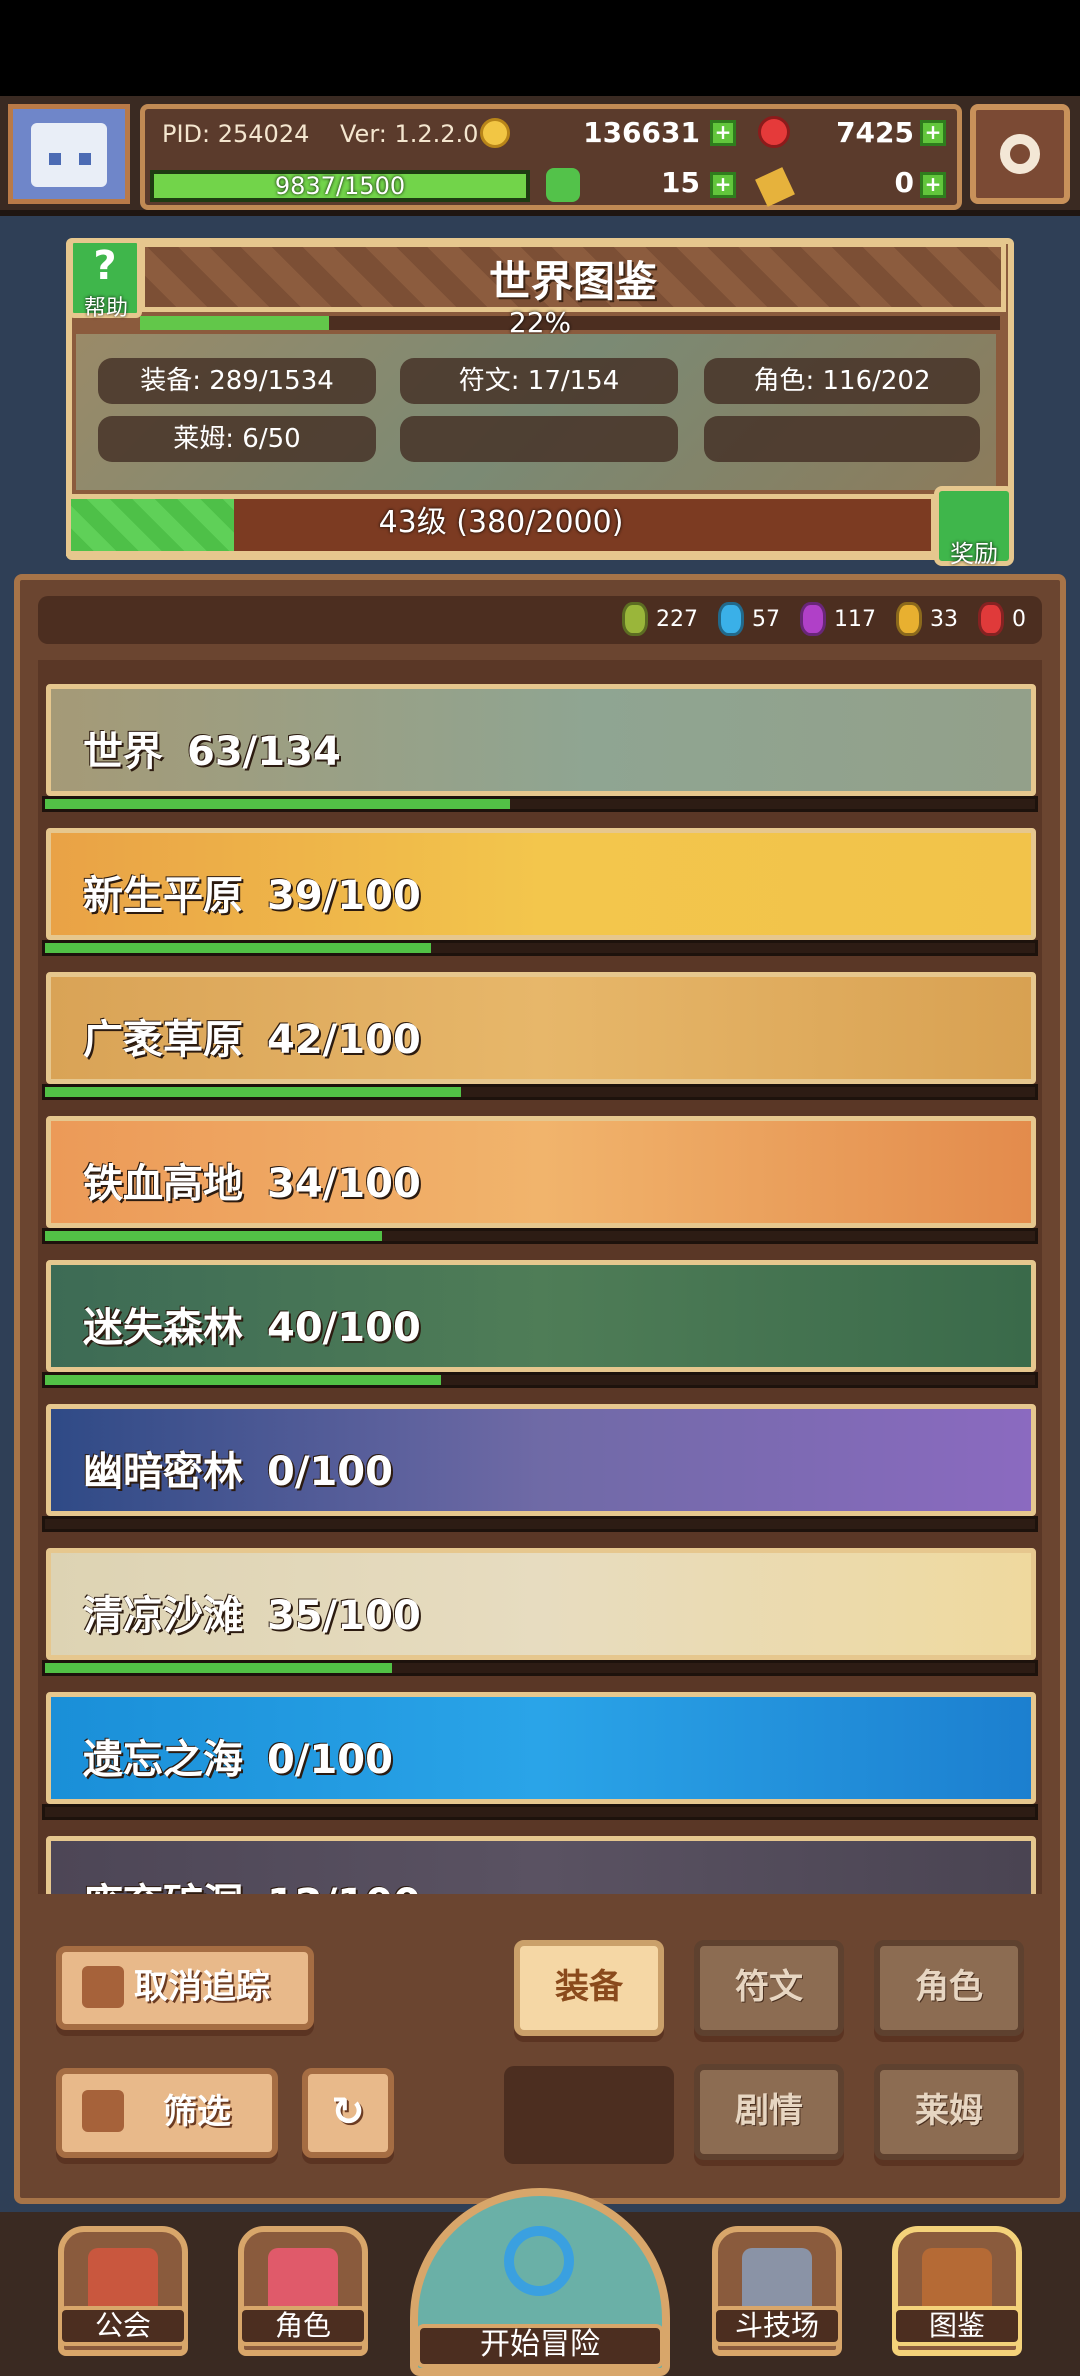 The height and width of the screenshot is (2376, 1080). What do you see at coordinates (303, 2326) in the screenshot?
I see `nav-character-label: 角色` at bounding box center [303, 2326].